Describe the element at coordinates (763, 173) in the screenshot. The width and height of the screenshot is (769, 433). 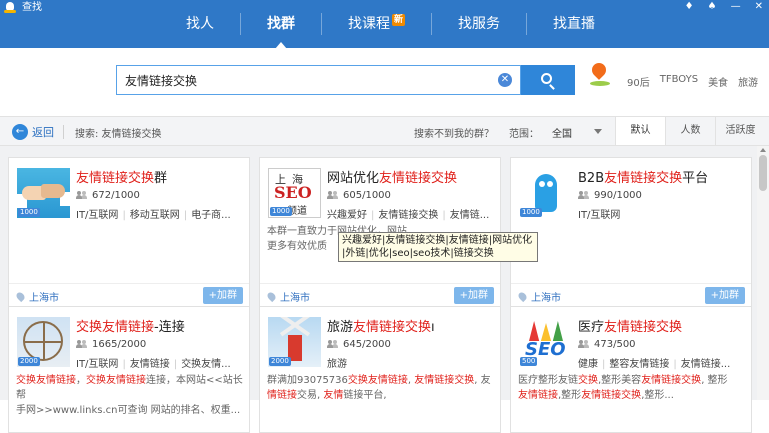
I see `scroll-thumb` at that location.